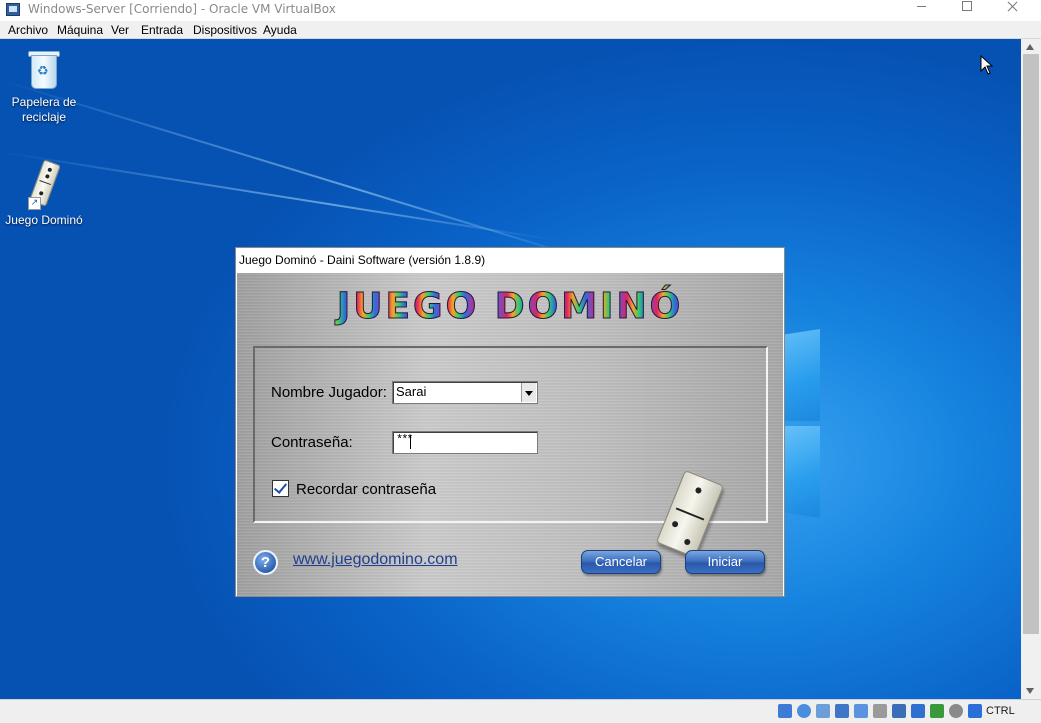  Describe the element at coordinates (975, 711) in the screenshot. I see `keyboard-capture-icon` at that location.